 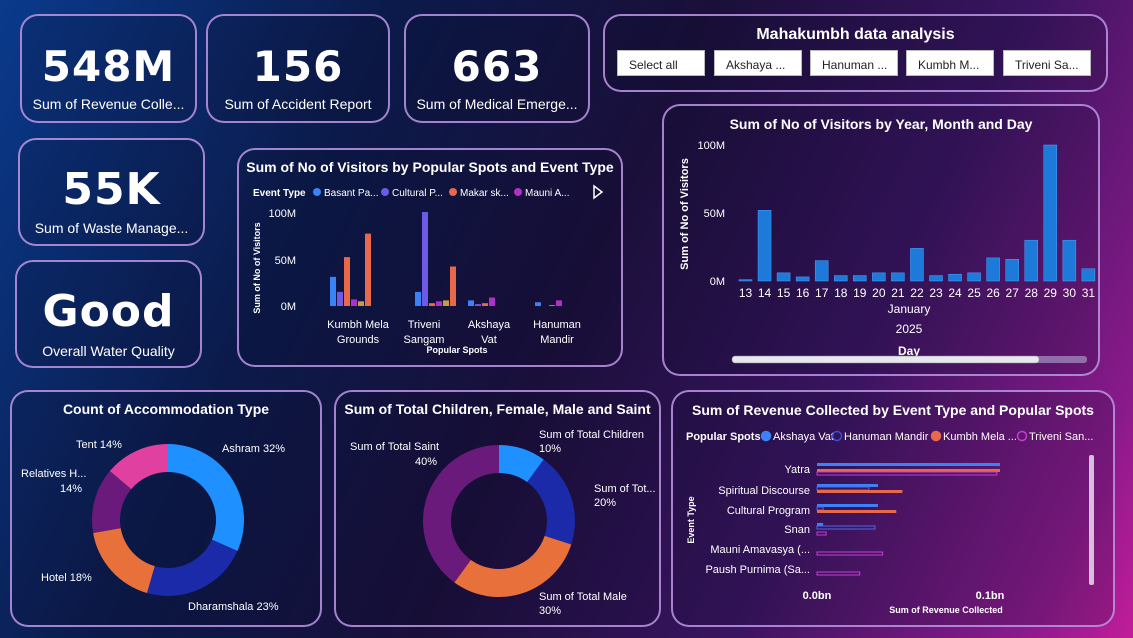 What do you see at coordinates (288, 307) in the screenshot?
I see `spots-ytick-0m: 0M` at bounding box center [288, 307].